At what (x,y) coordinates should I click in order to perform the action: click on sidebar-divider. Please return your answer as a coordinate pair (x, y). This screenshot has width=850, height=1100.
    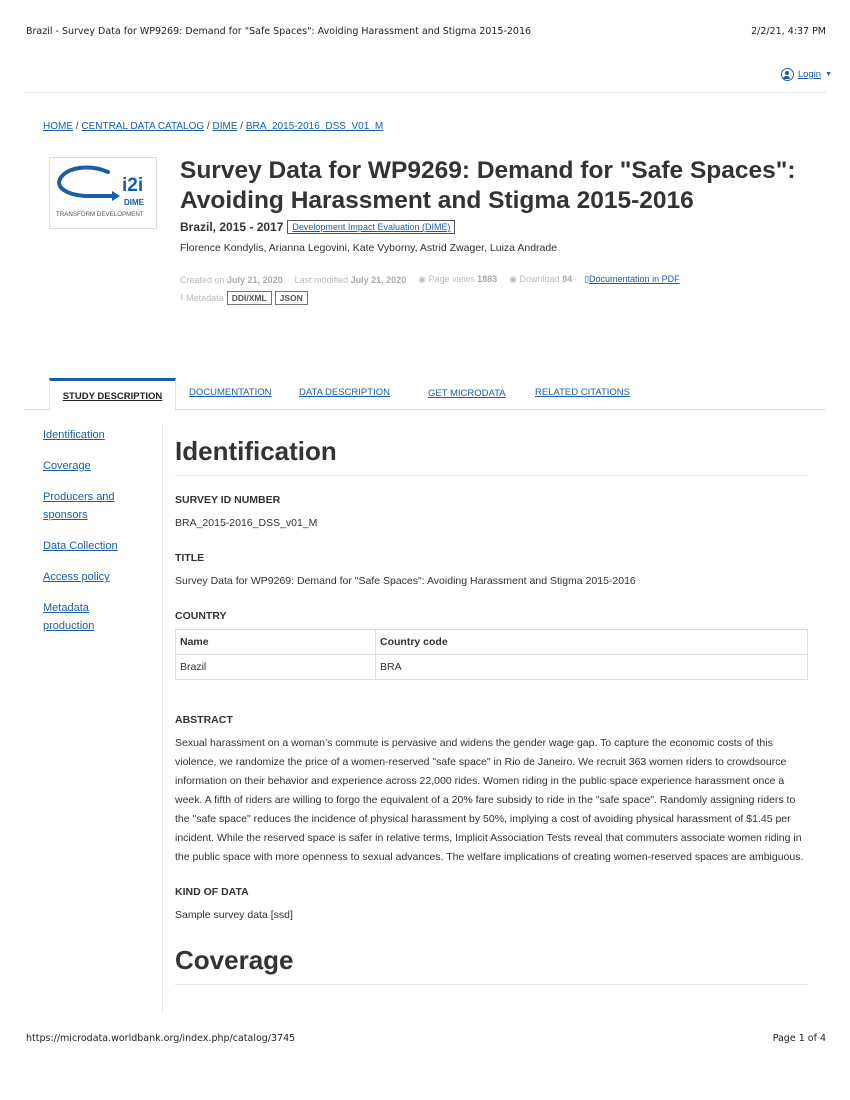
    Looking at the image, I should click on (162, 718).